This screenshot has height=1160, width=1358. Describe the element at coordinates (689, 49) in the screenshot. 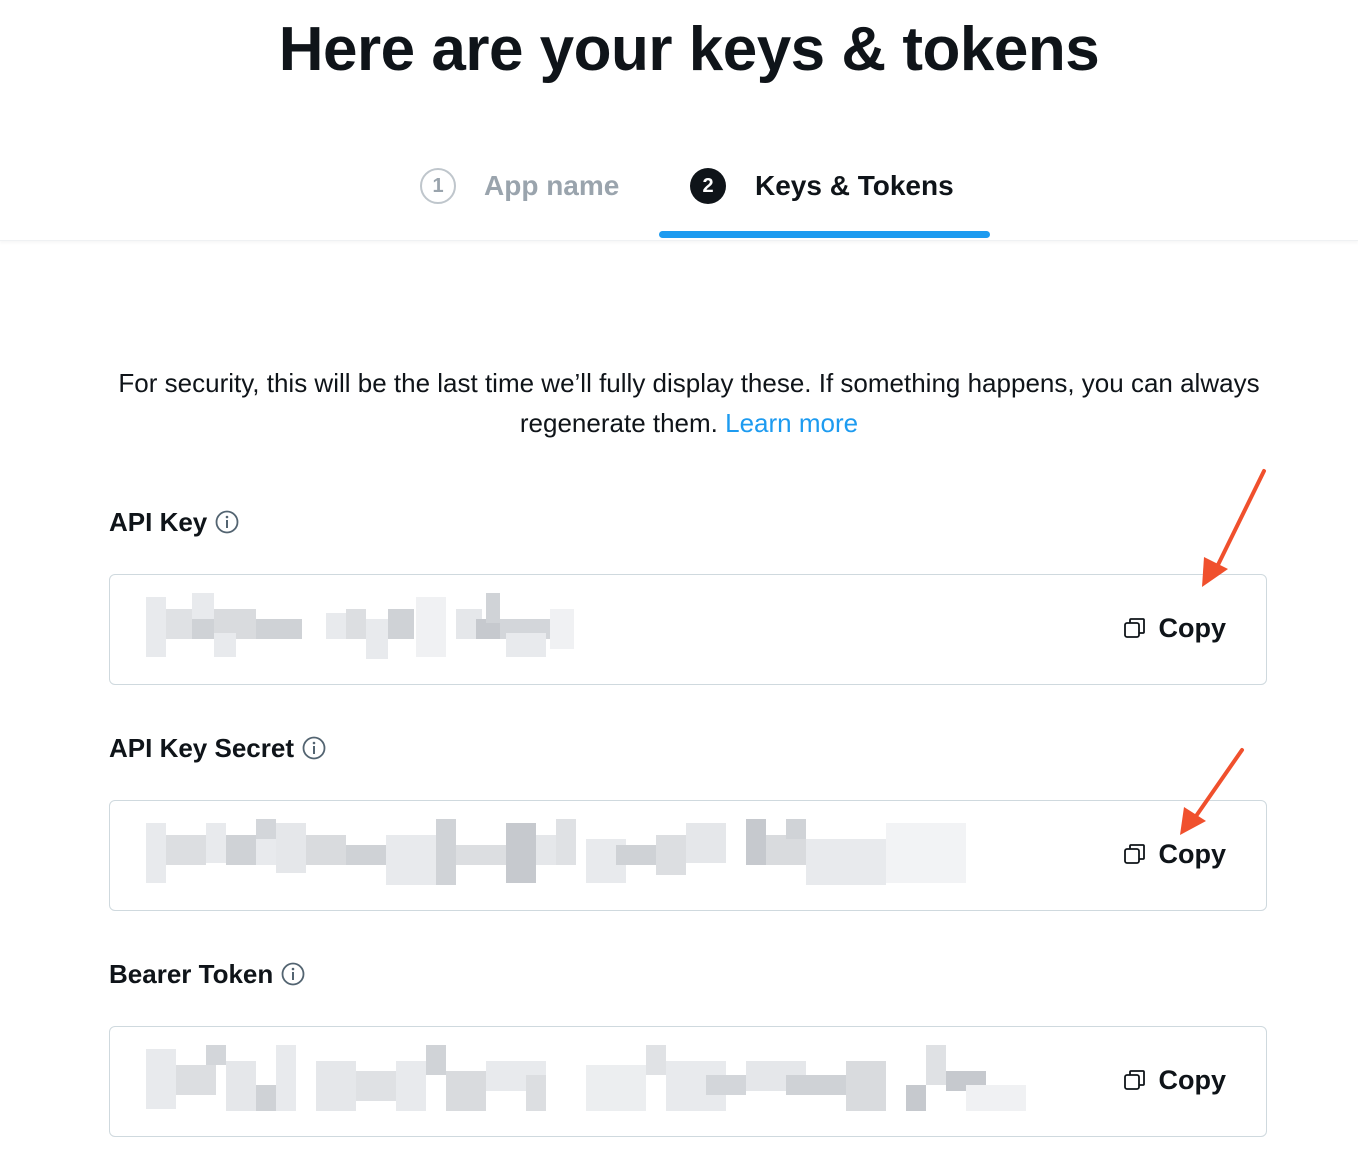

I see `page-title: Here are your keys & tokens` at that location.